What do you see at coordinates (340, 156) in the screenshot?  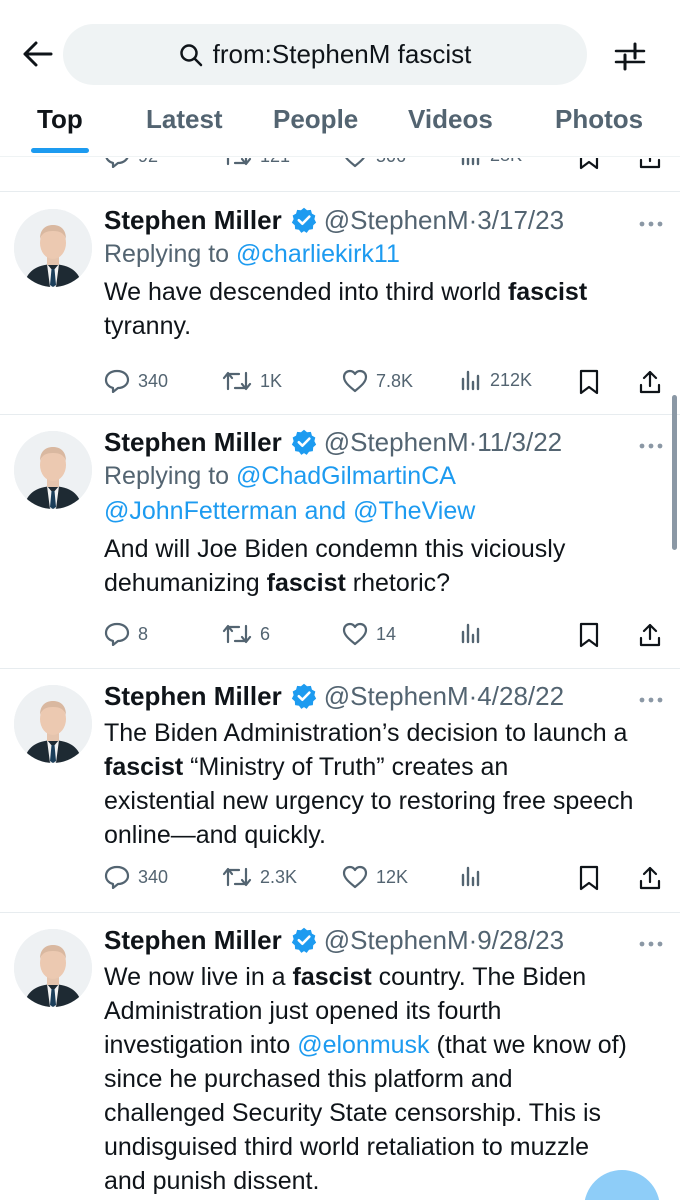 I see `header-divider` at bounding box center [340, 156].